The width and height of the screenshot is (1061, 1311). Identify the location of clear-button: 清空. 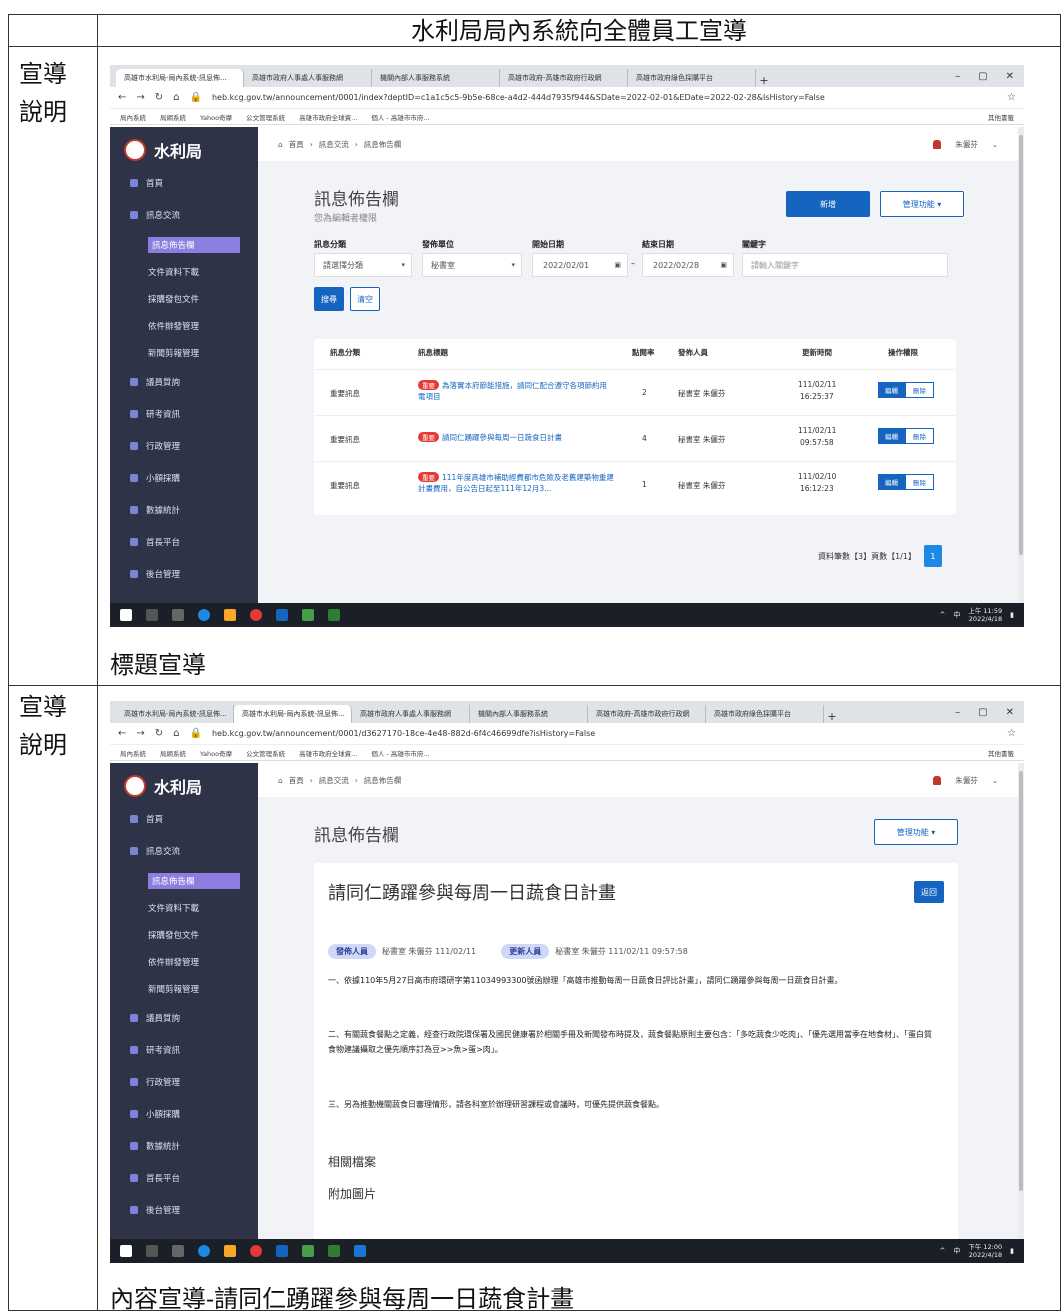
(365, 299).